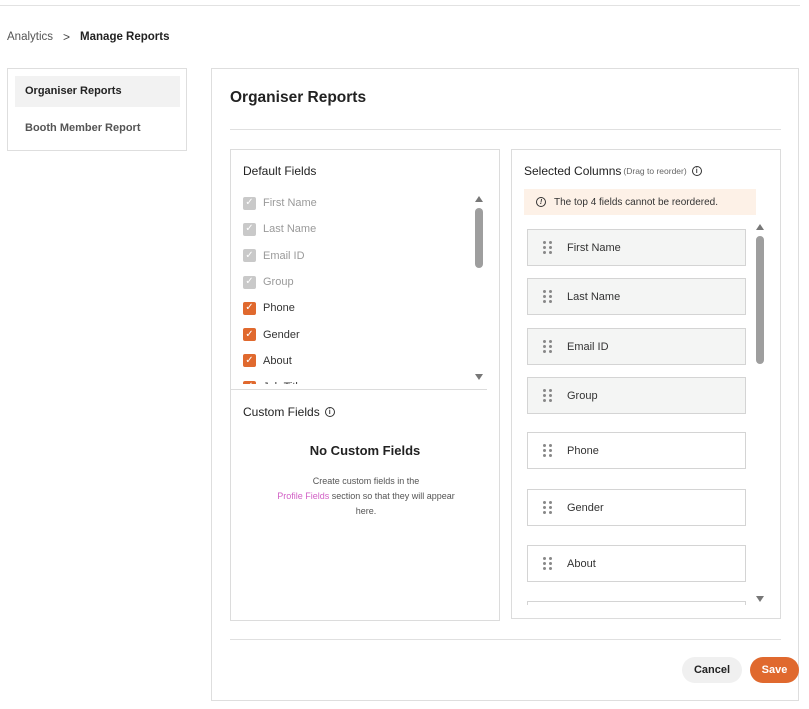 The image size is (809, 709). What do you see at coordinates (541, 202) in the screenshot?
I see `alert-icon: !` at bounding box center [541, 202].